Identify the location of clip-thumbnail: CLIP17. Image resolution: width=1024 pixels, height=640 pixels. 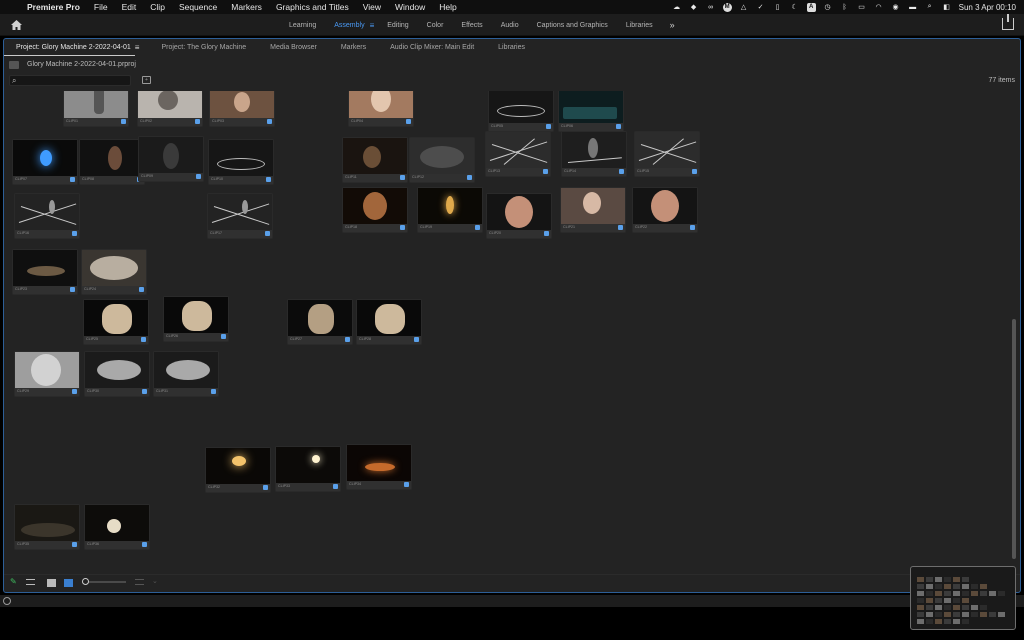
(240, 216).